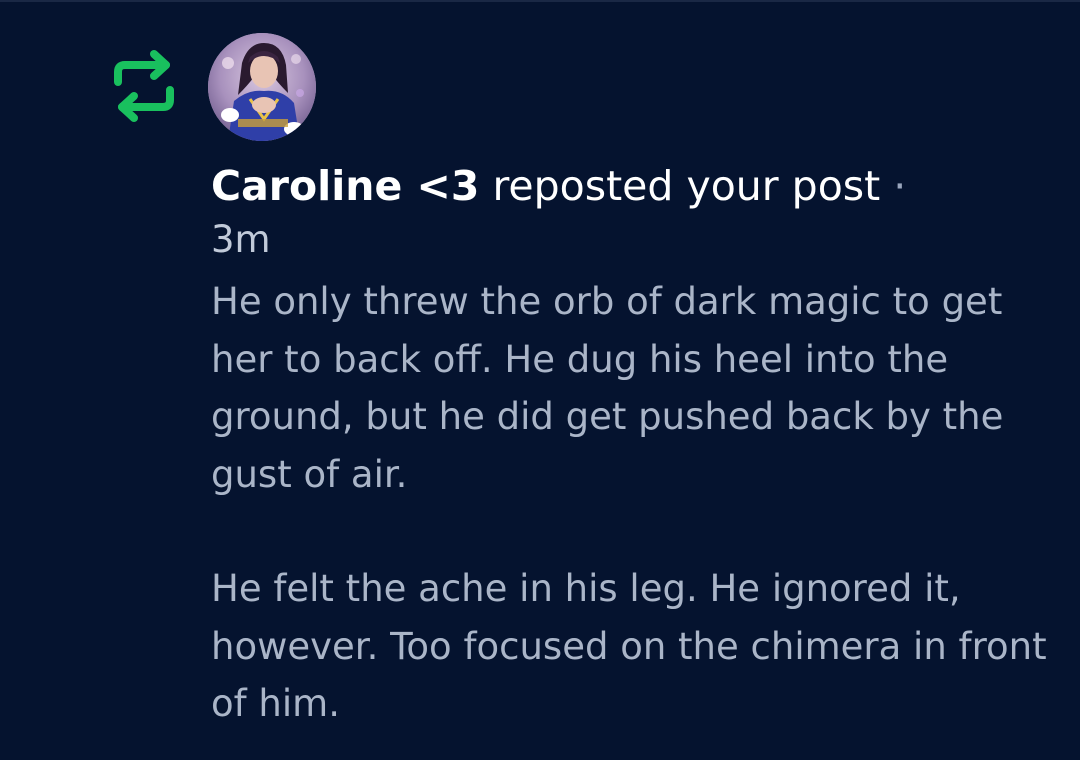 This screenshot has width=1080, height=760. What do you see at coordinates (241, 239) in the screenshot?
I see `timestamp: 3m` at bounding box center [241, 239].